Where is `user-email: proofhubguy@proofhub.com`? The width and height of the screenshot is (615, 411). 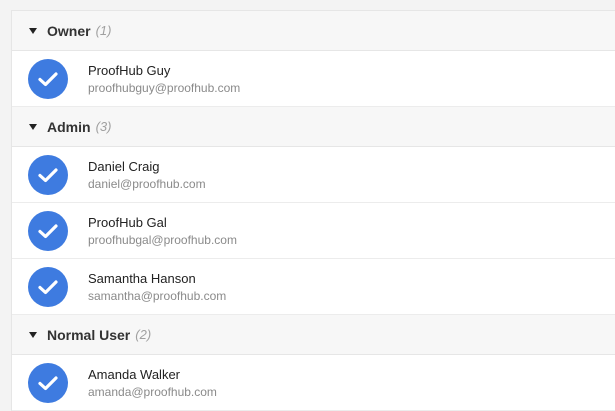
user-email: proofhubguy@proofhub.com is located at coordinates (164, 87).